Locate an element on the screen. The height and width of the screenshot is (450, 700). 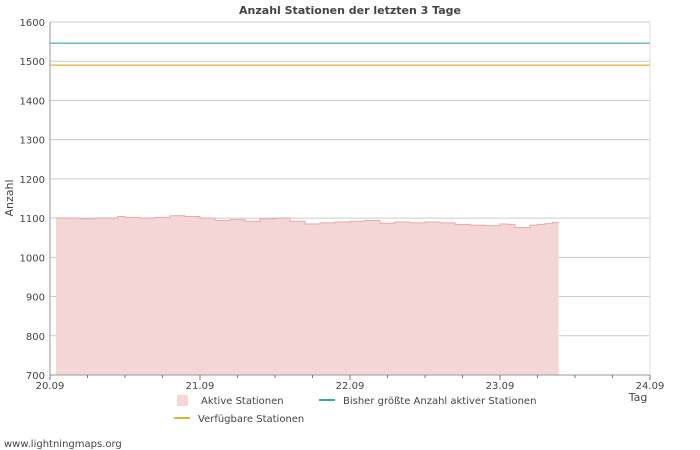
x-tick-label: 23.09 is located at coordinates (500, 386).